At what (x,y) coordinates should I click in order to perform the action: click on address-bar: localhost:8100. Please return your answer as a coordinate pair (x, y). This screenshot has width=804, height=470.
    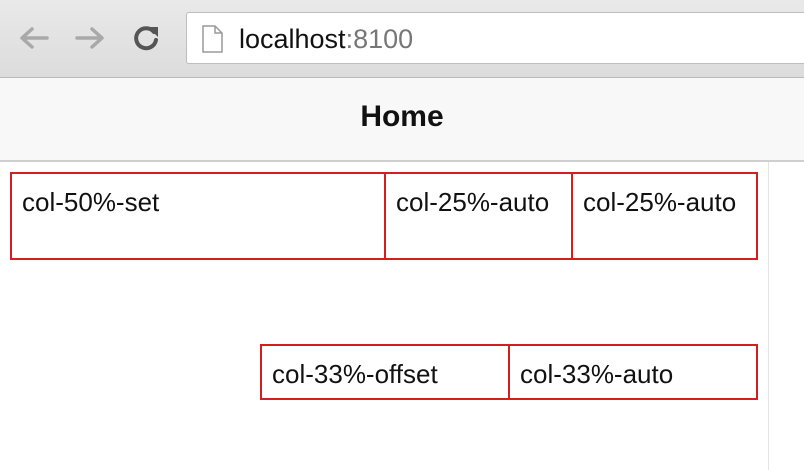
    Looking at the image, I should click on (495, 38).